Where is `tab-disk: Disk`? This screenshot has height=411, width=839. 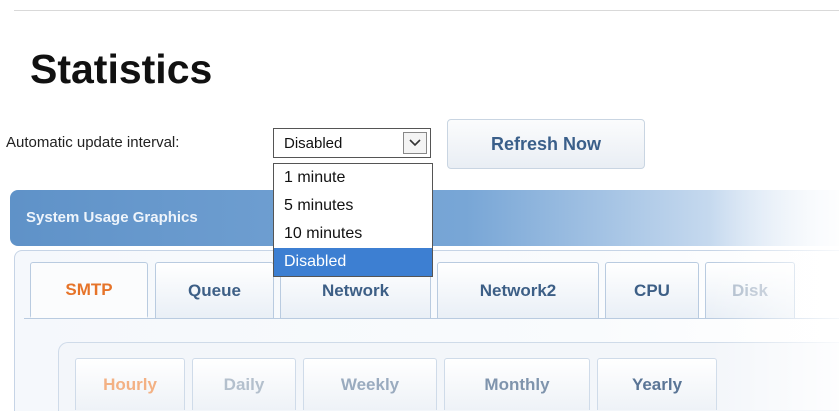 tab-disk: Disk is located at coordinates (750, 290).